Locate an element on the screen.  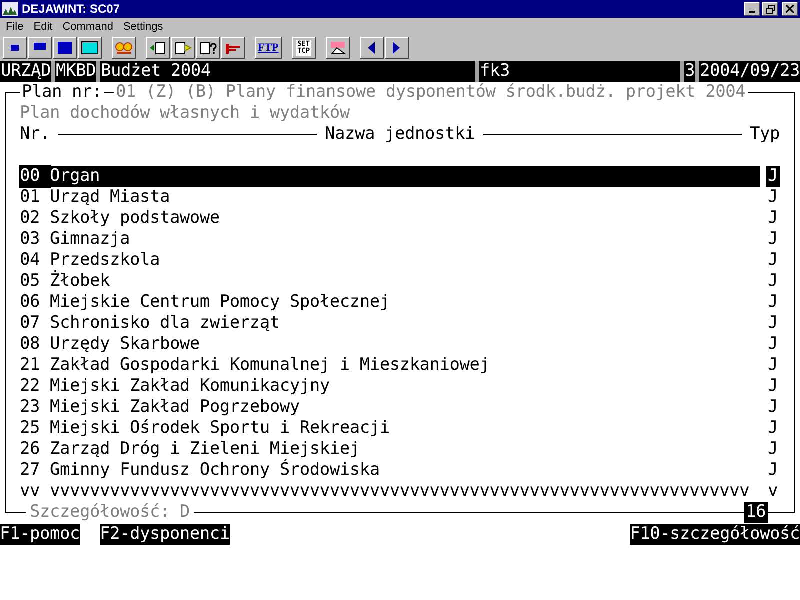
table-cell-text: 26 is located at coordinates (30, 449).